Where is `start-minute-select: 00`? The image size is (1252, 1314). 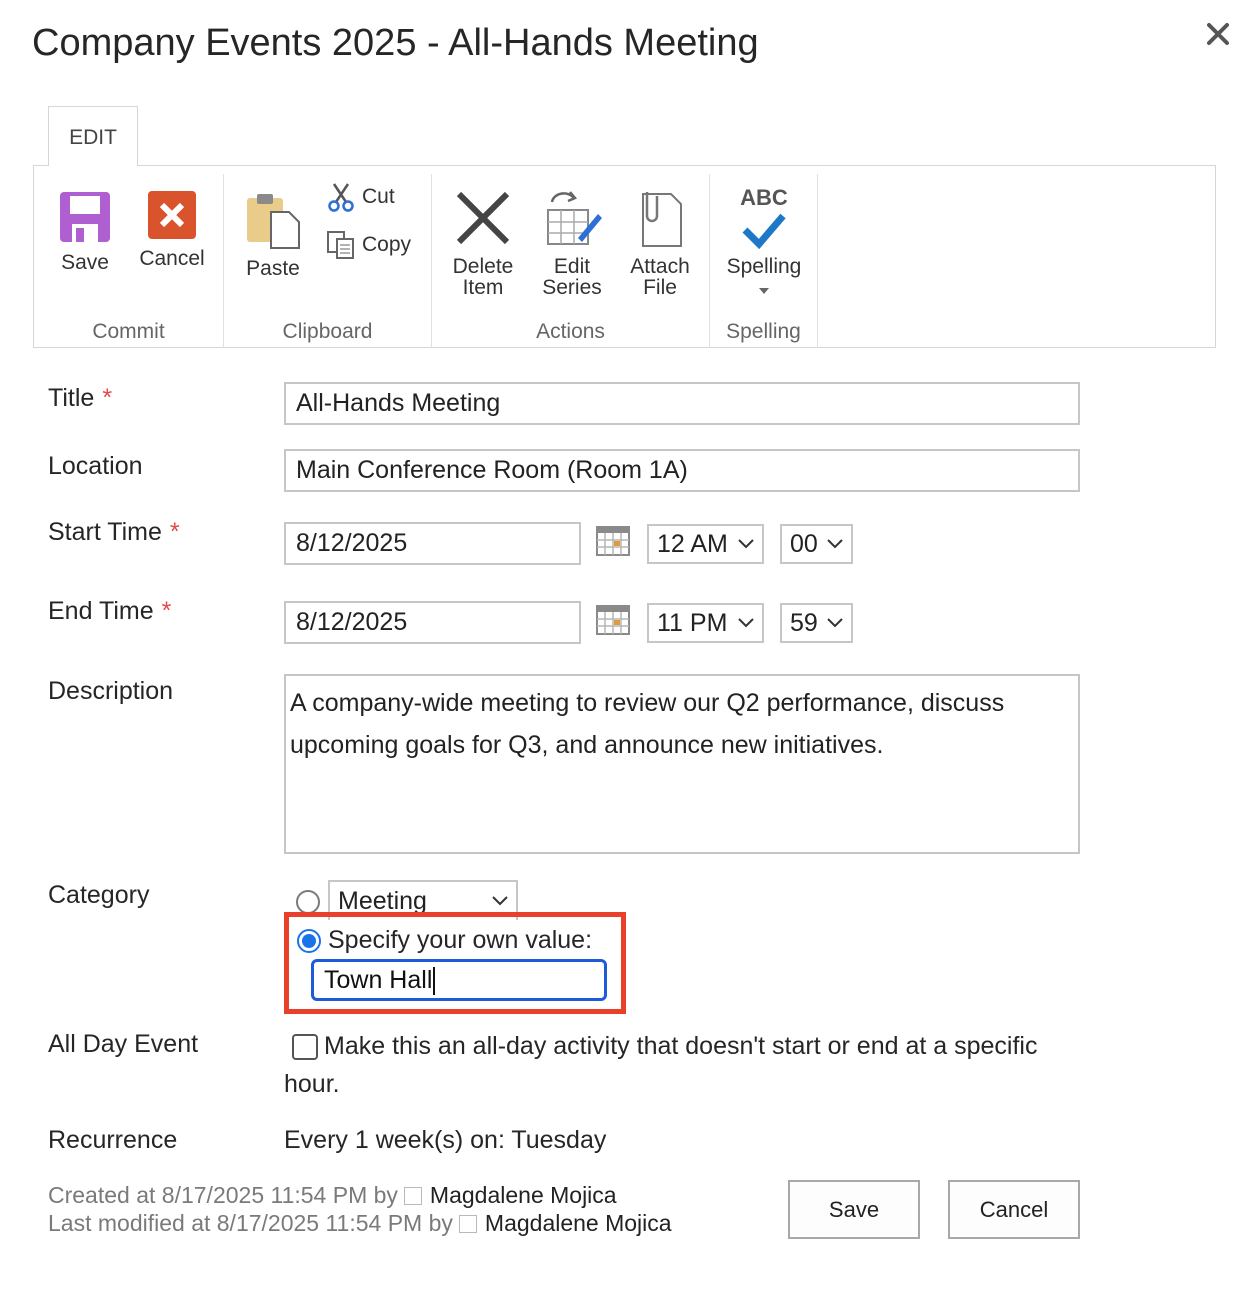
start-minute-select: 00 is located at coordinates (816, 544).